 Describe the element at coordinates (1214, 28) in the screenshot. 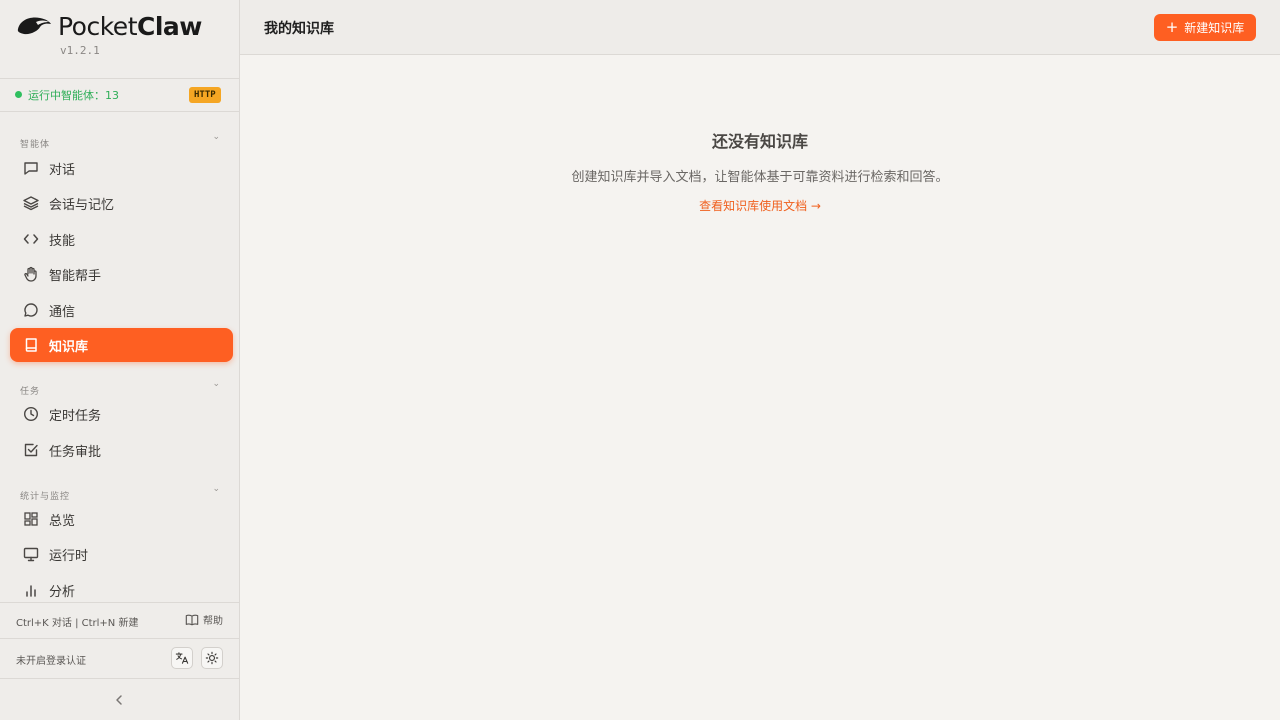

I see `new-knowledge-base-label: 新建知识库` at that location.